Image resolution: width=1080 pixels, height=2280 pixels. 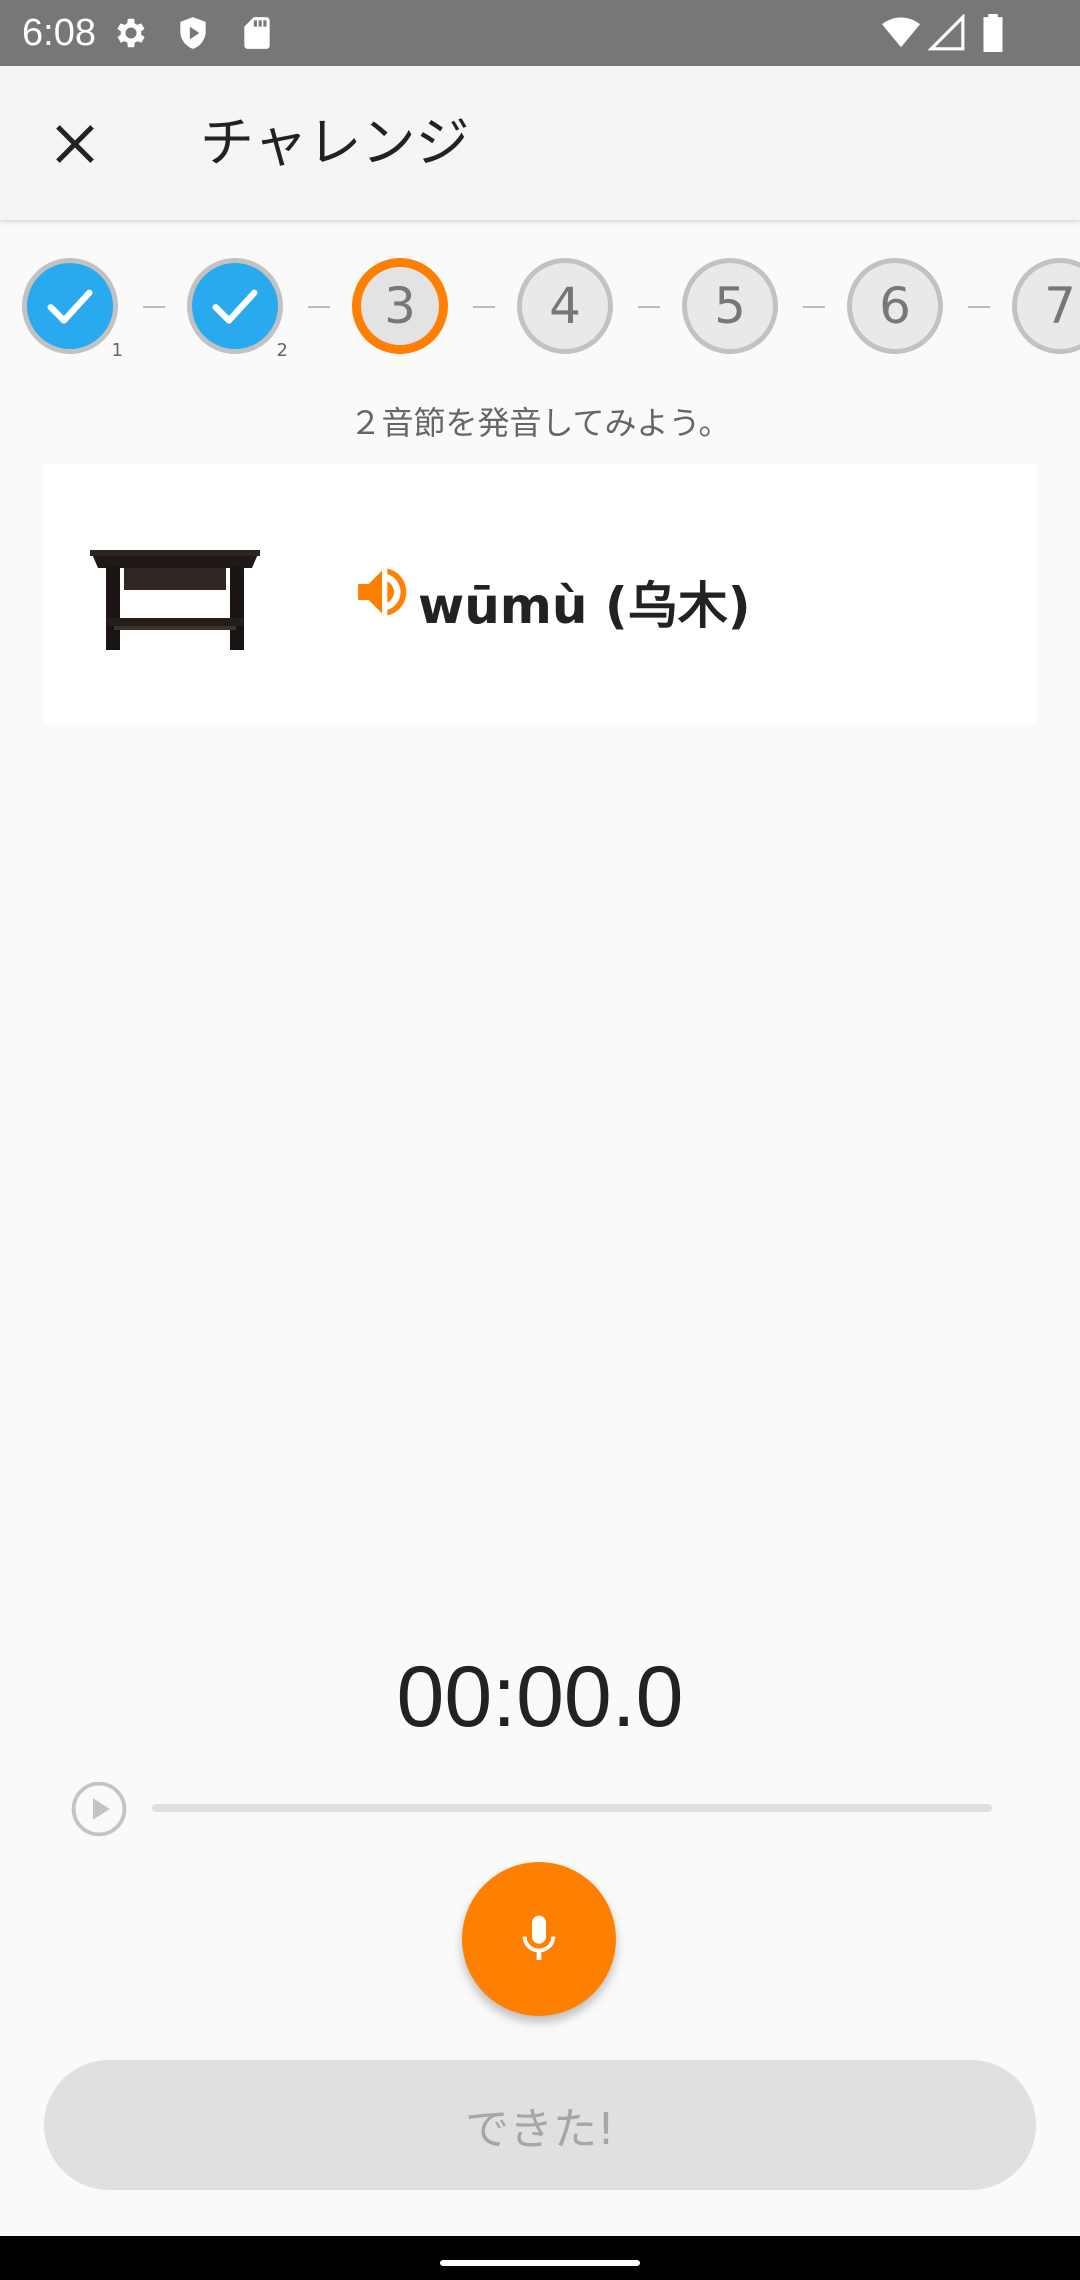 I want to click on home-indicator, so click(x=540, y=2263).